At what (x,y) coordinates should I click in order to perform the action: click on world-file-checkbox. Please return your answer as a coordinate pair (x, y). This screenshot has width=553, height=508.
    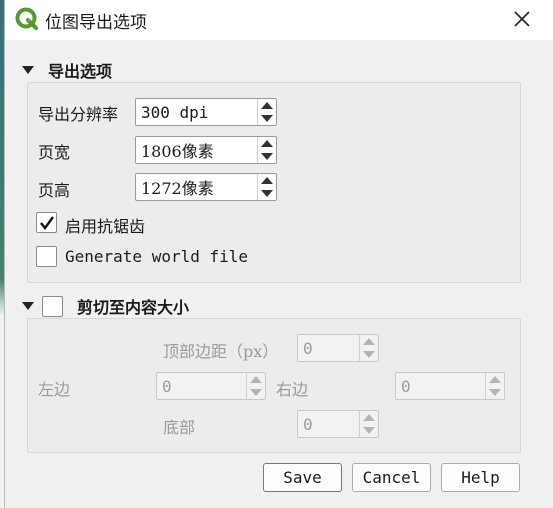
    Looking at the image, I should click on (46, 256).